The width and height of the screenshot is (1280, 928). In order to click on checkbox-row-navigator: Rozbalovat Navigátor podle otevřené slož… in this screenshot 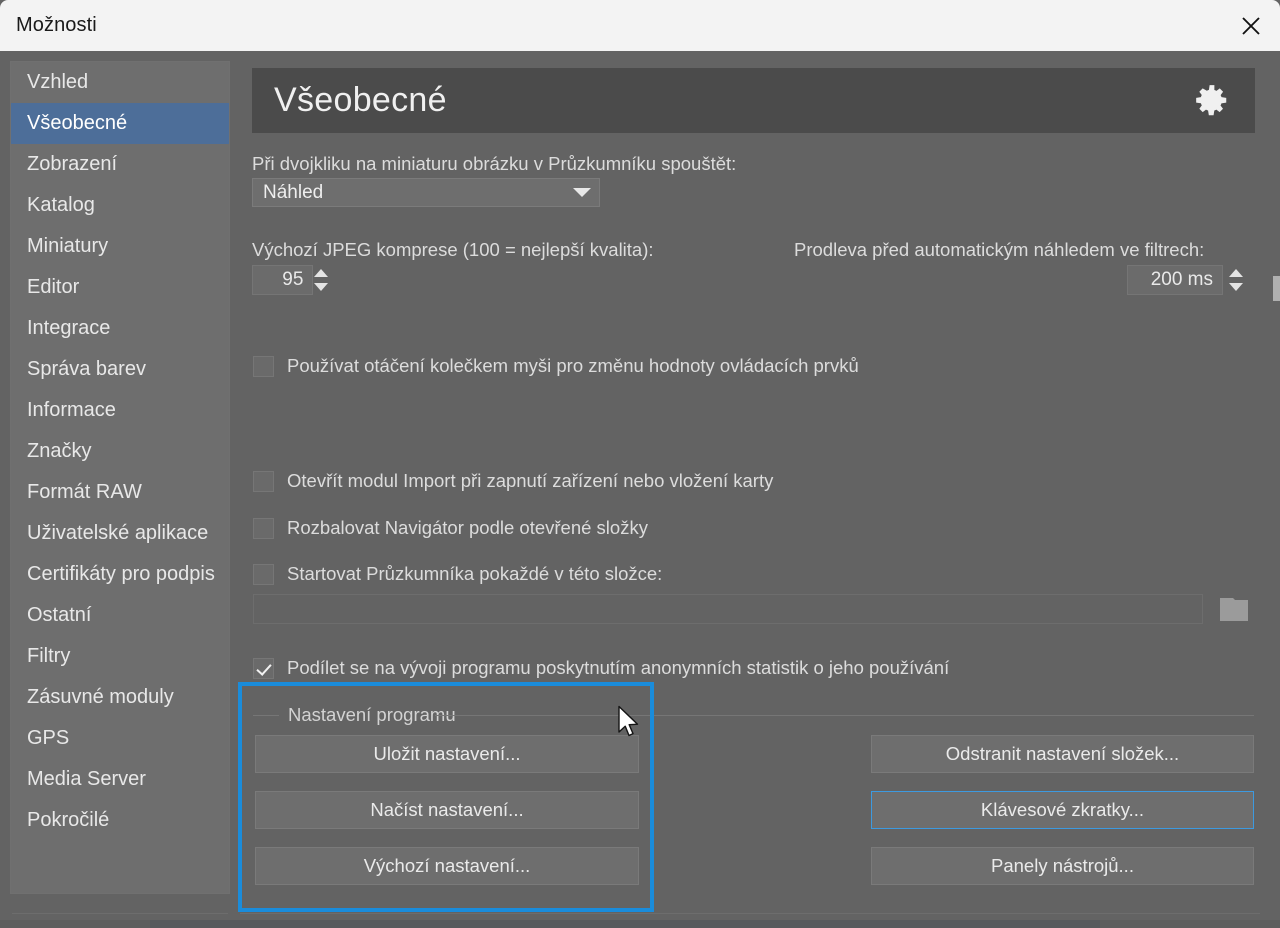, I will do `click(450, 528)`.